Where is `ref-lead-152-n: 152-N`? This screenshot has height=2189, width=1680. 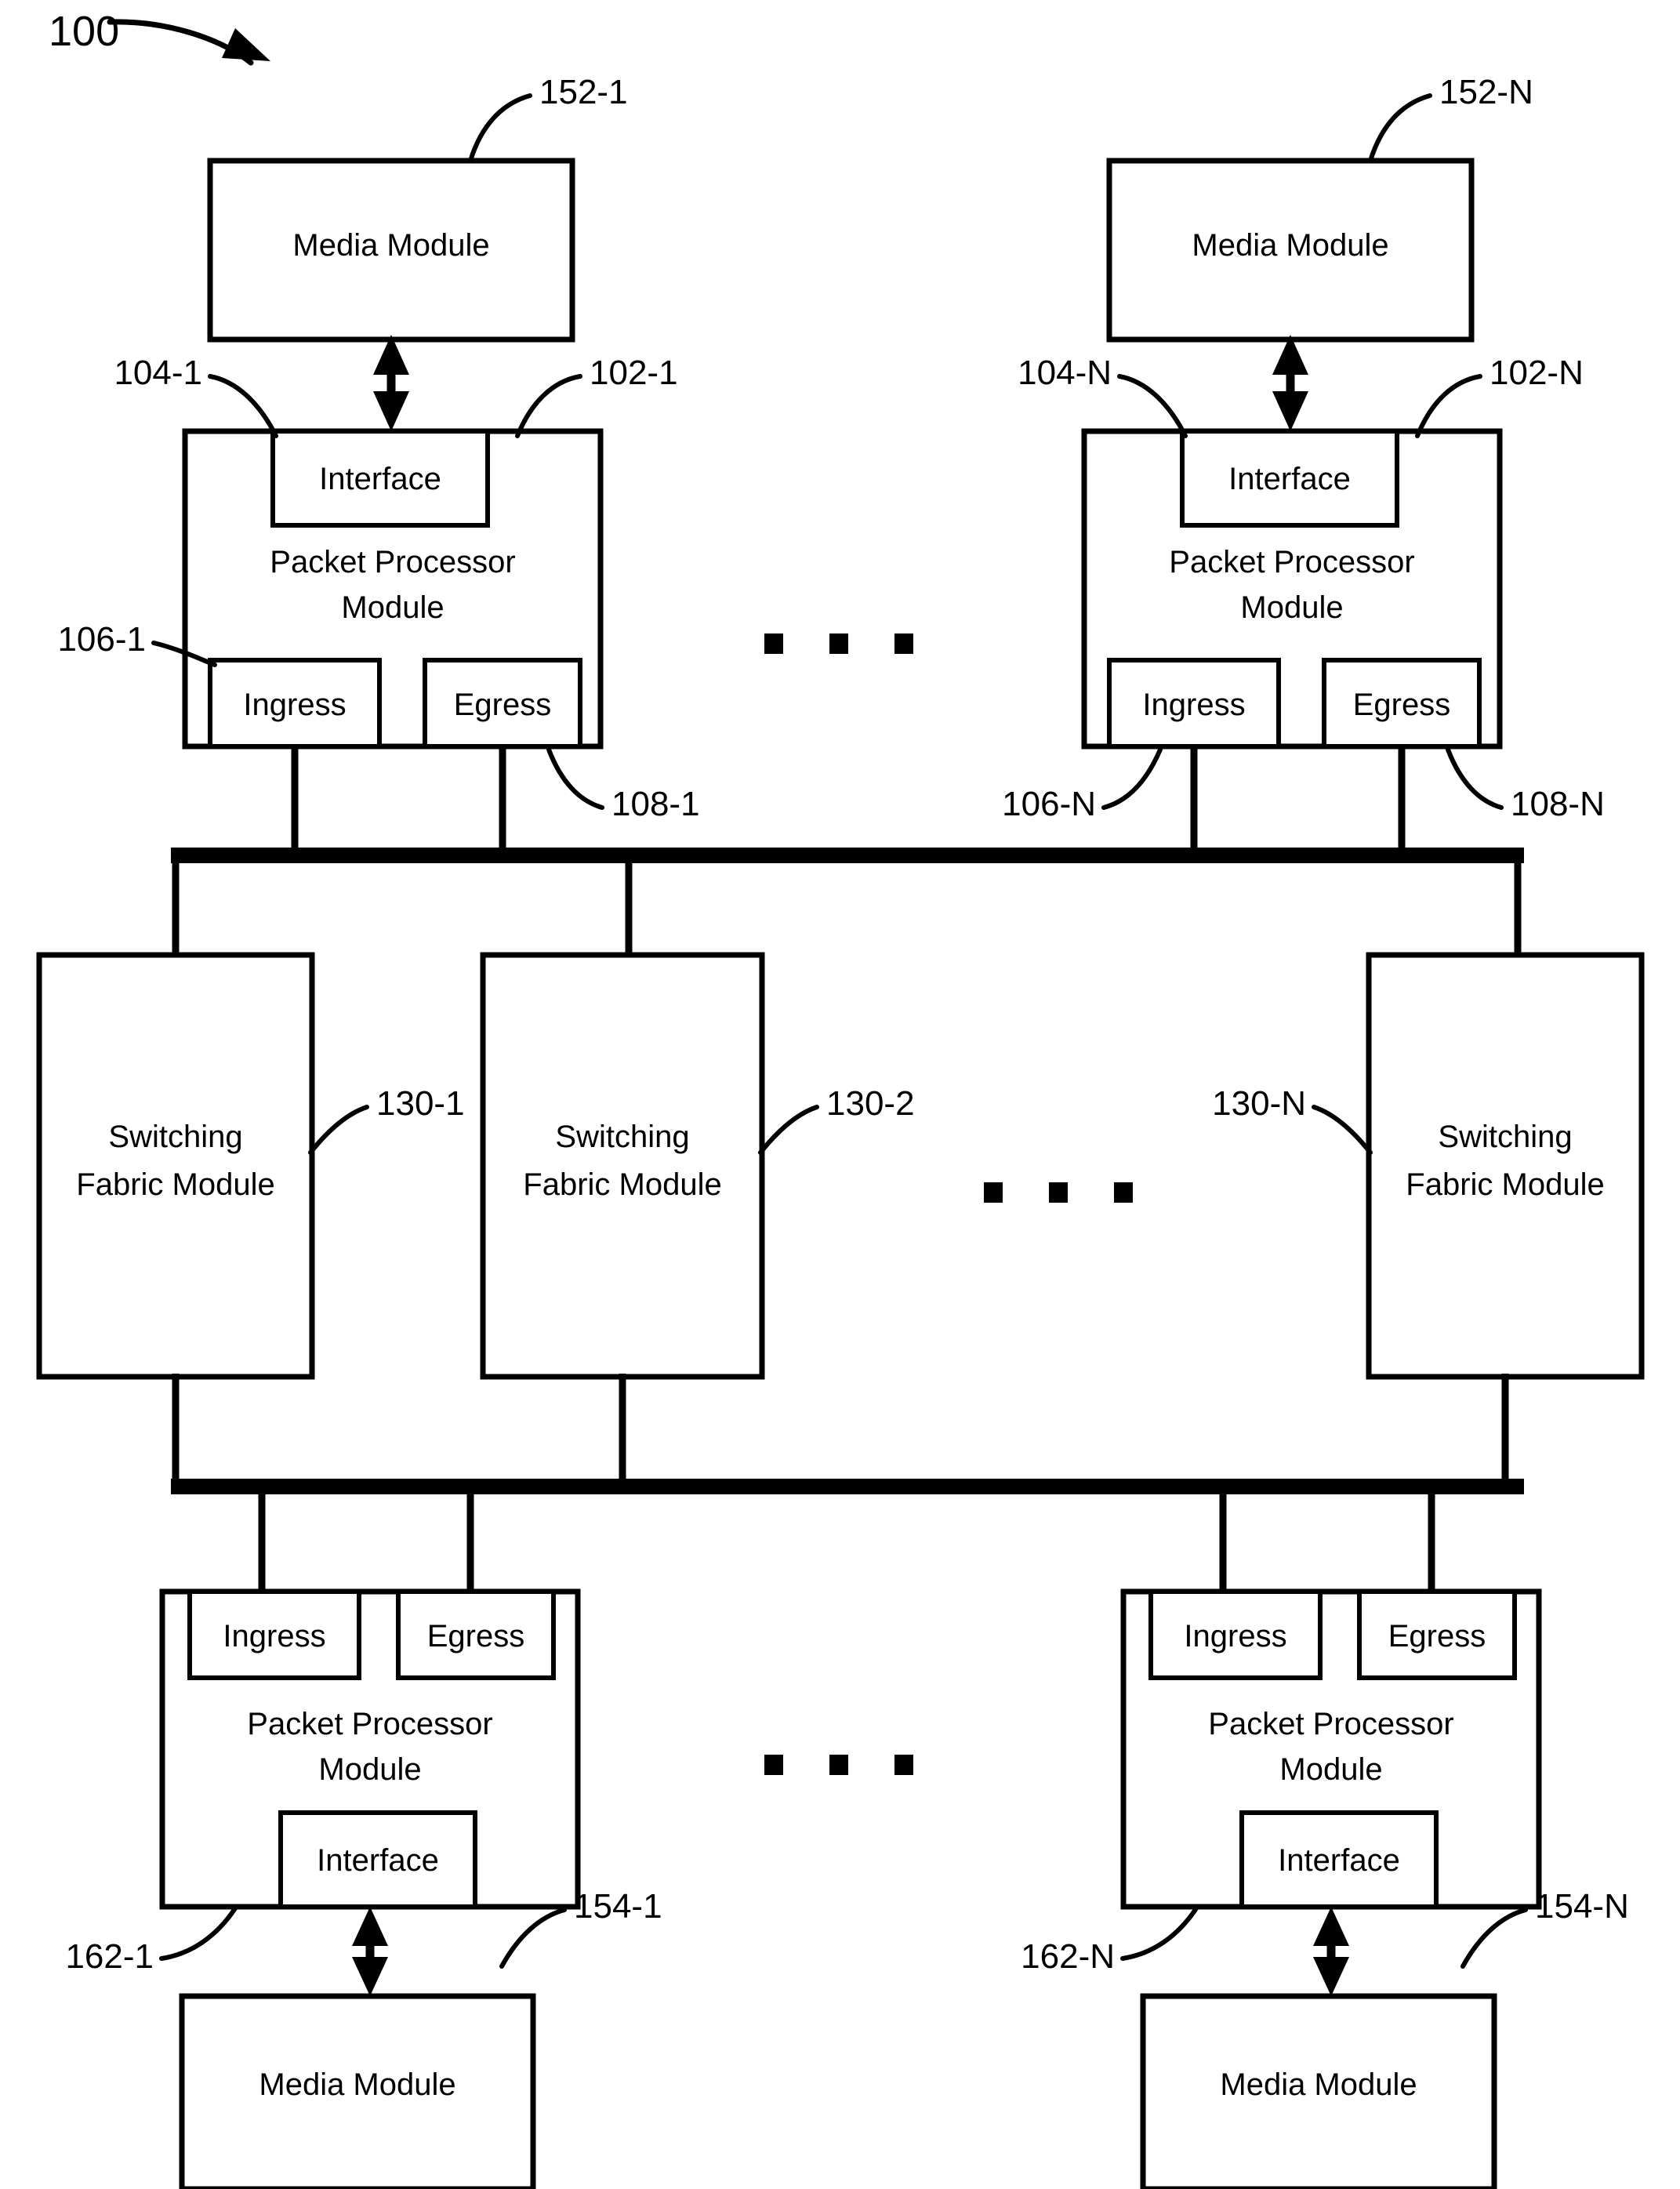
ref-lead-152-n: 152-N is located at coordinates (1450, 118).